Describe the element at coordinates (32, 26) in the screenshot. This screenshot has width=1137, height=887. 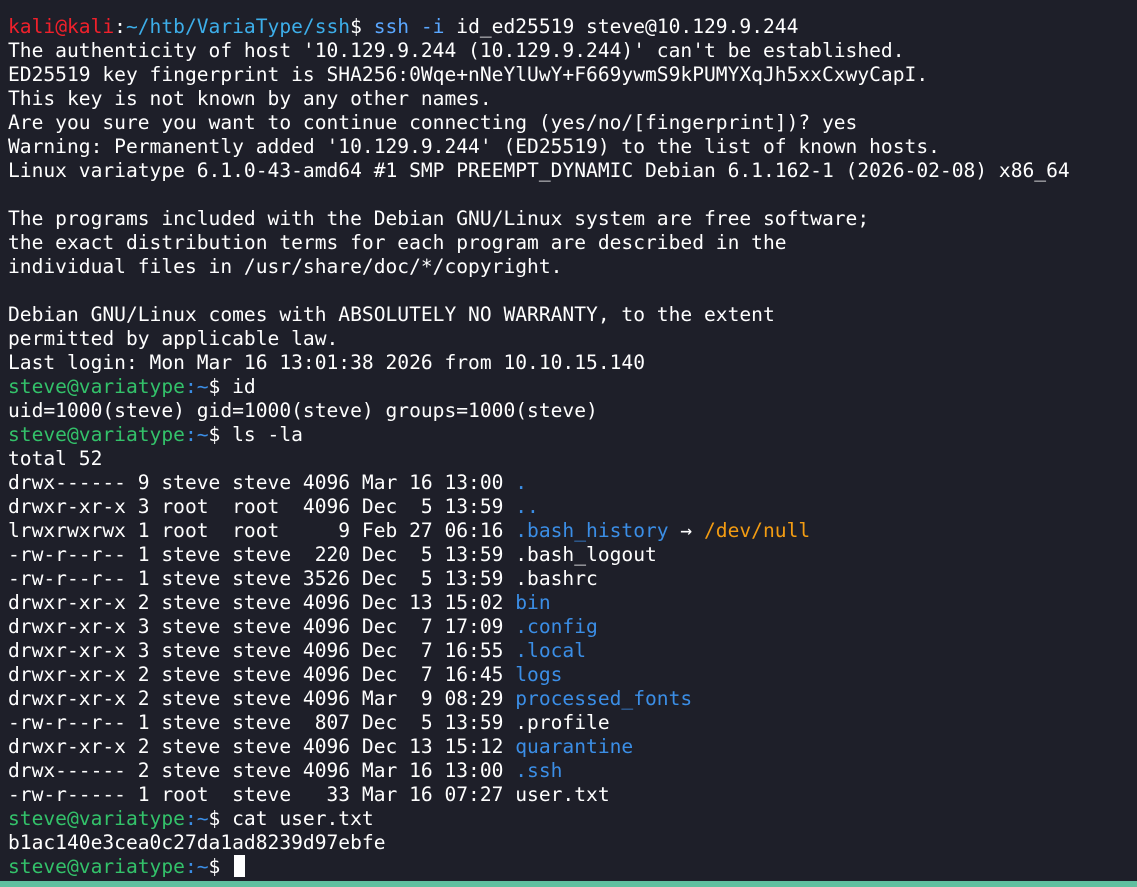
I see `prompt-user: kali` at that location.